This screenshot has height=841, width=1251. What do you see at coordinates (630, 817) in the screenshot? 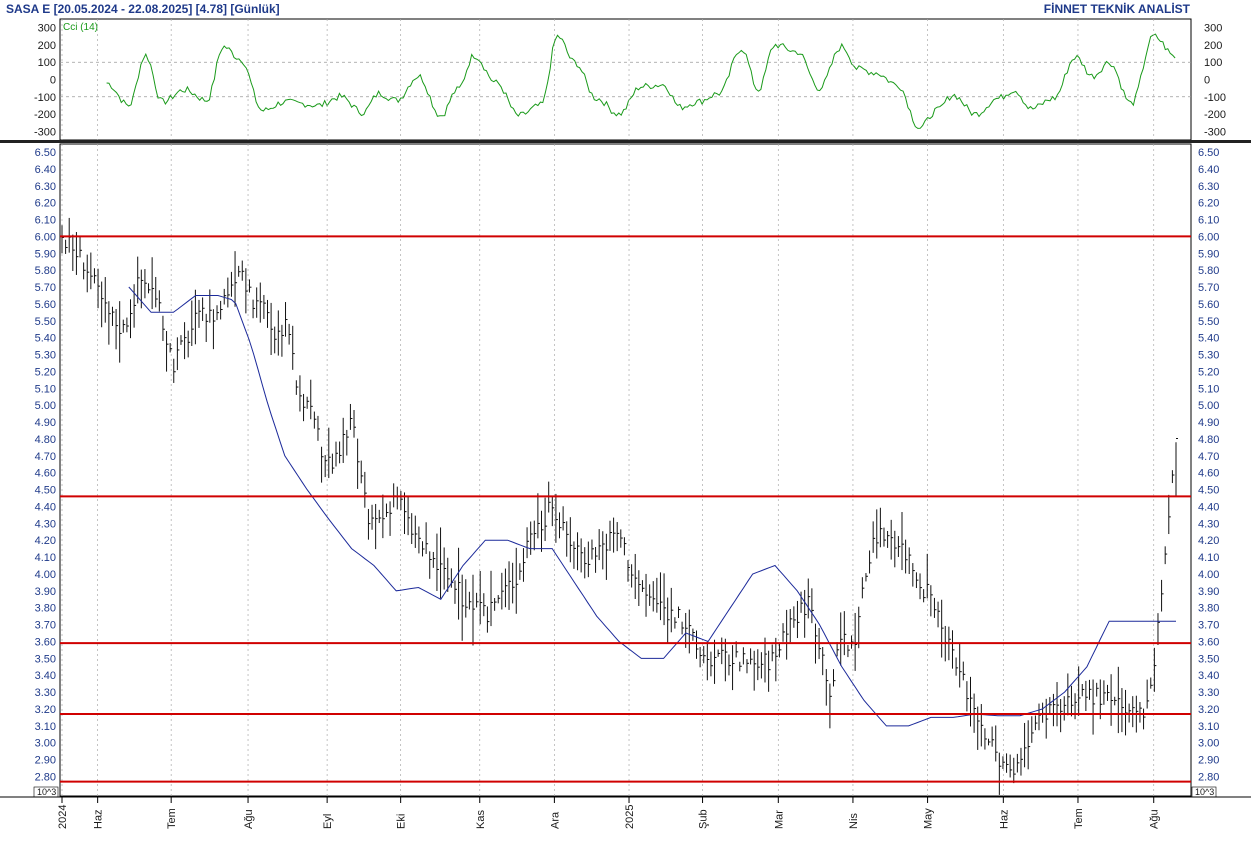
I see `x-axis-label: 2025` at bounding box center [630, 817].